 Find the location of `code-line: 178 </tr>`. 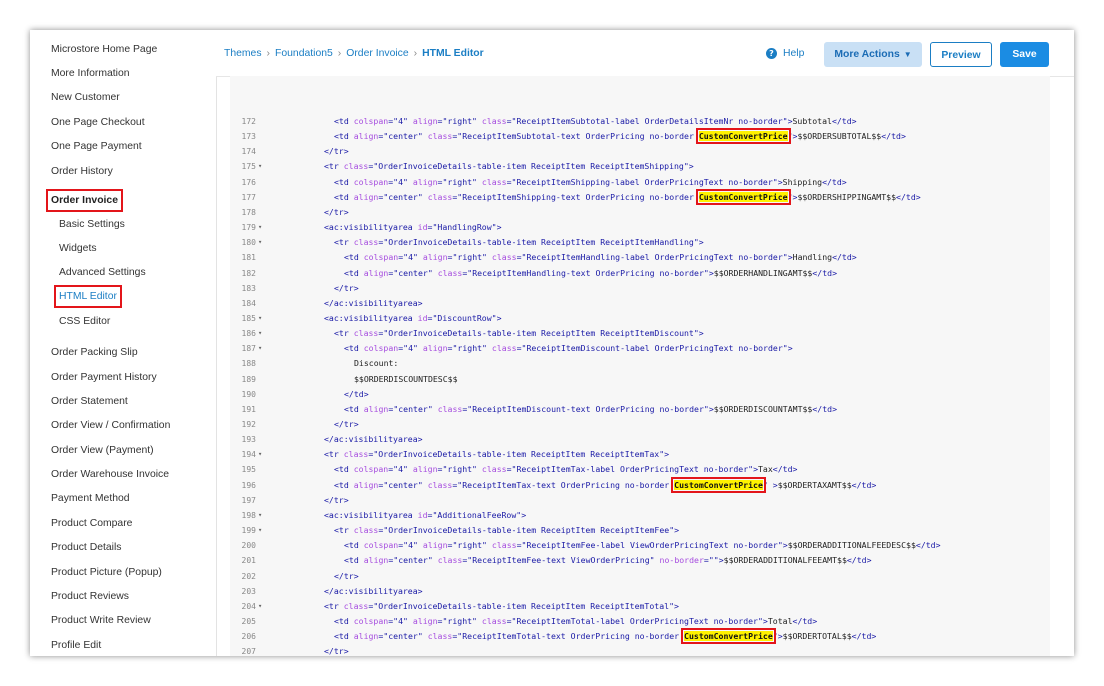

code-line: 178 </tr> is located at coordinates (640, 212).